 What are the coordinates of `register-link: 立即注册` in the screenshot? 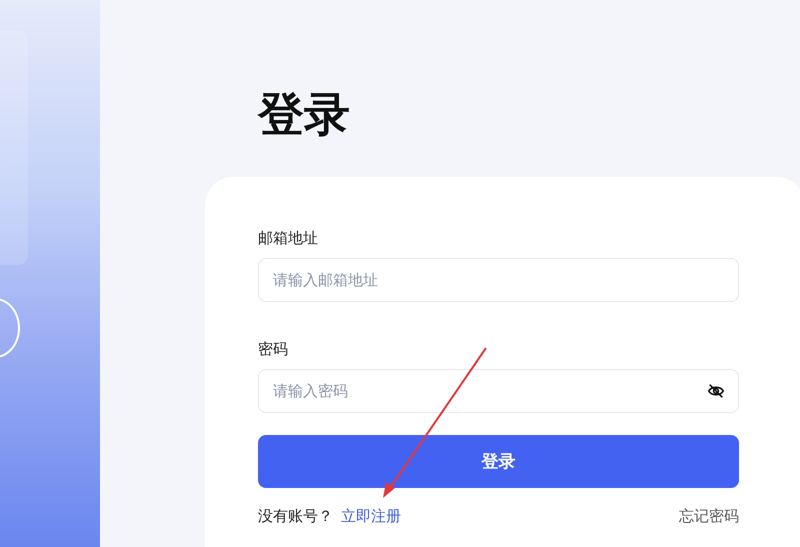 It's located at (371, 516).